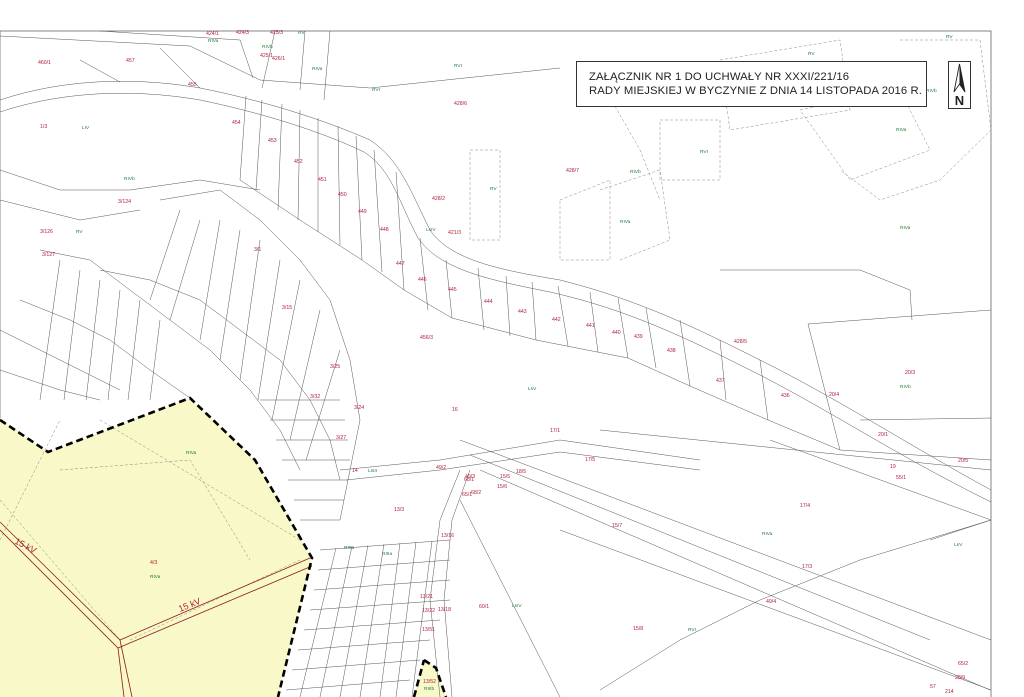 This screenshot has width=1024, height=697. Describe the element at coordinates (959, 100) in the screenshot. I see `north-letter: N` at that location.